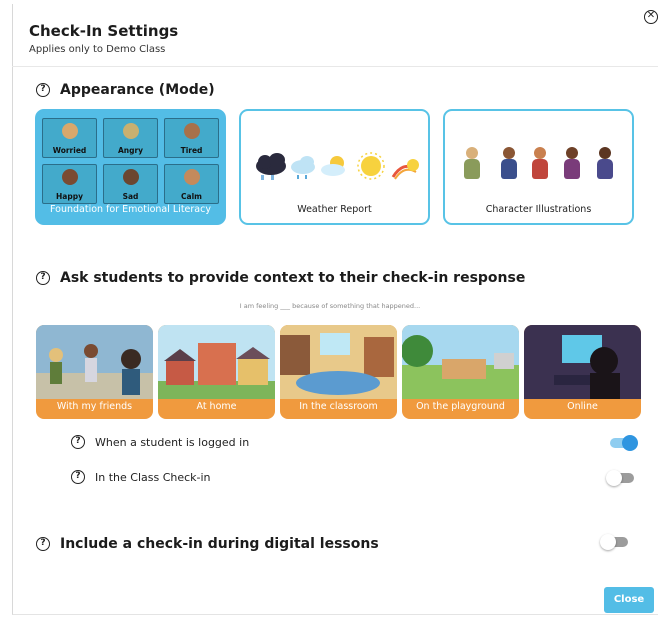  I want to click on header-divider, so click(335, 66).